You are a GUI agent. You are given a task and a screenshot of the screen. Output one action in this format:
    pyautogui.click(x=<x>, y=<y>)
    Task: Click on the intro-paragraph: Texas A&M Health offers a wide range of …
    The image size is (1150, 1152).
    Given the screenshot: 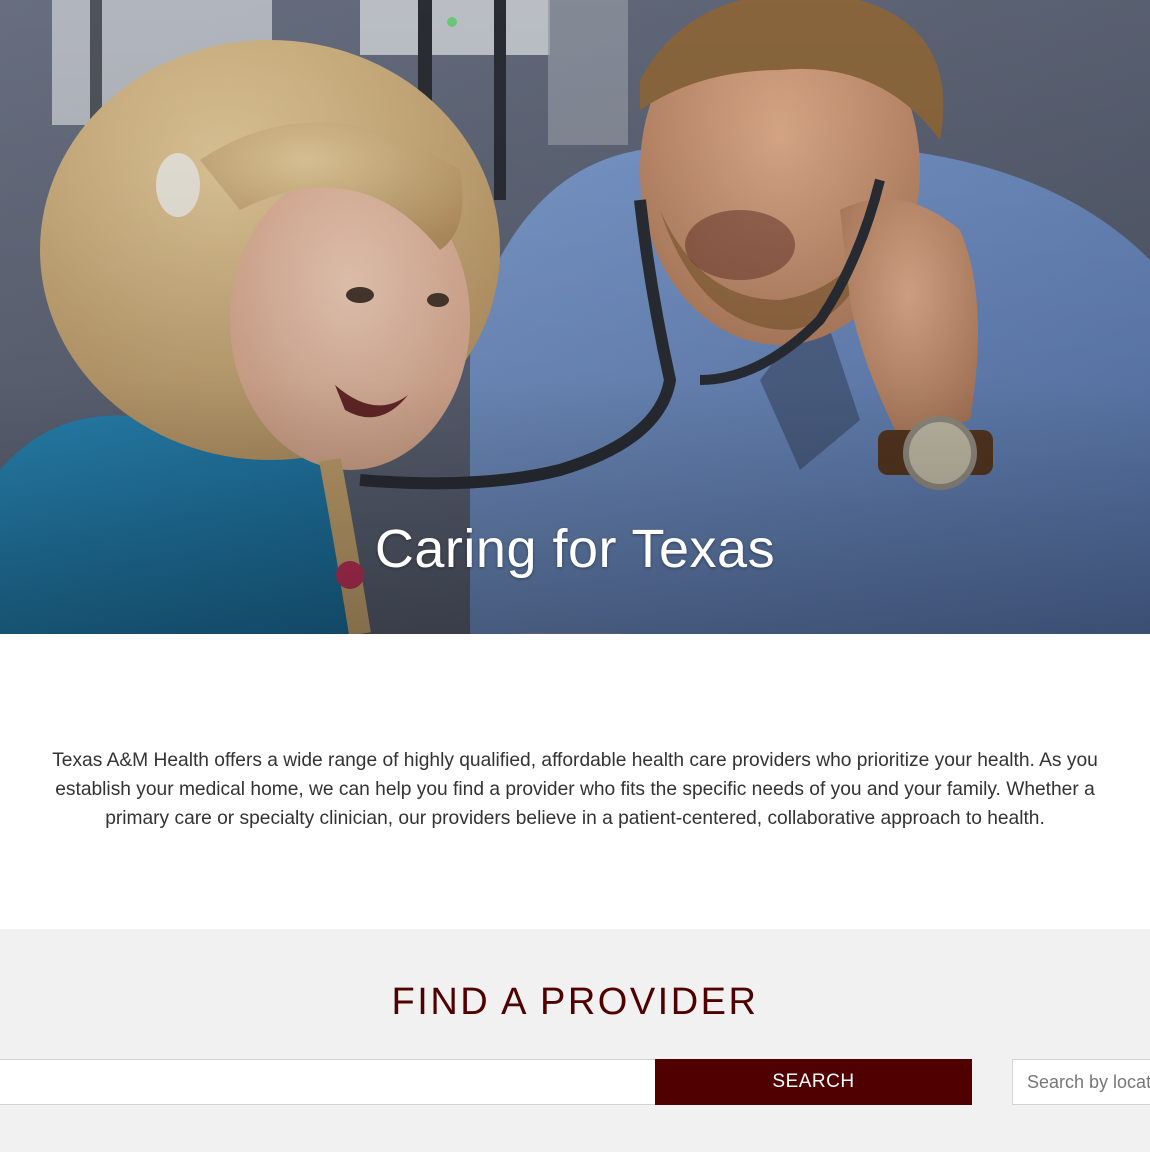 What is the action you would take?
    pyautogui.click(x=575, y=789)
    